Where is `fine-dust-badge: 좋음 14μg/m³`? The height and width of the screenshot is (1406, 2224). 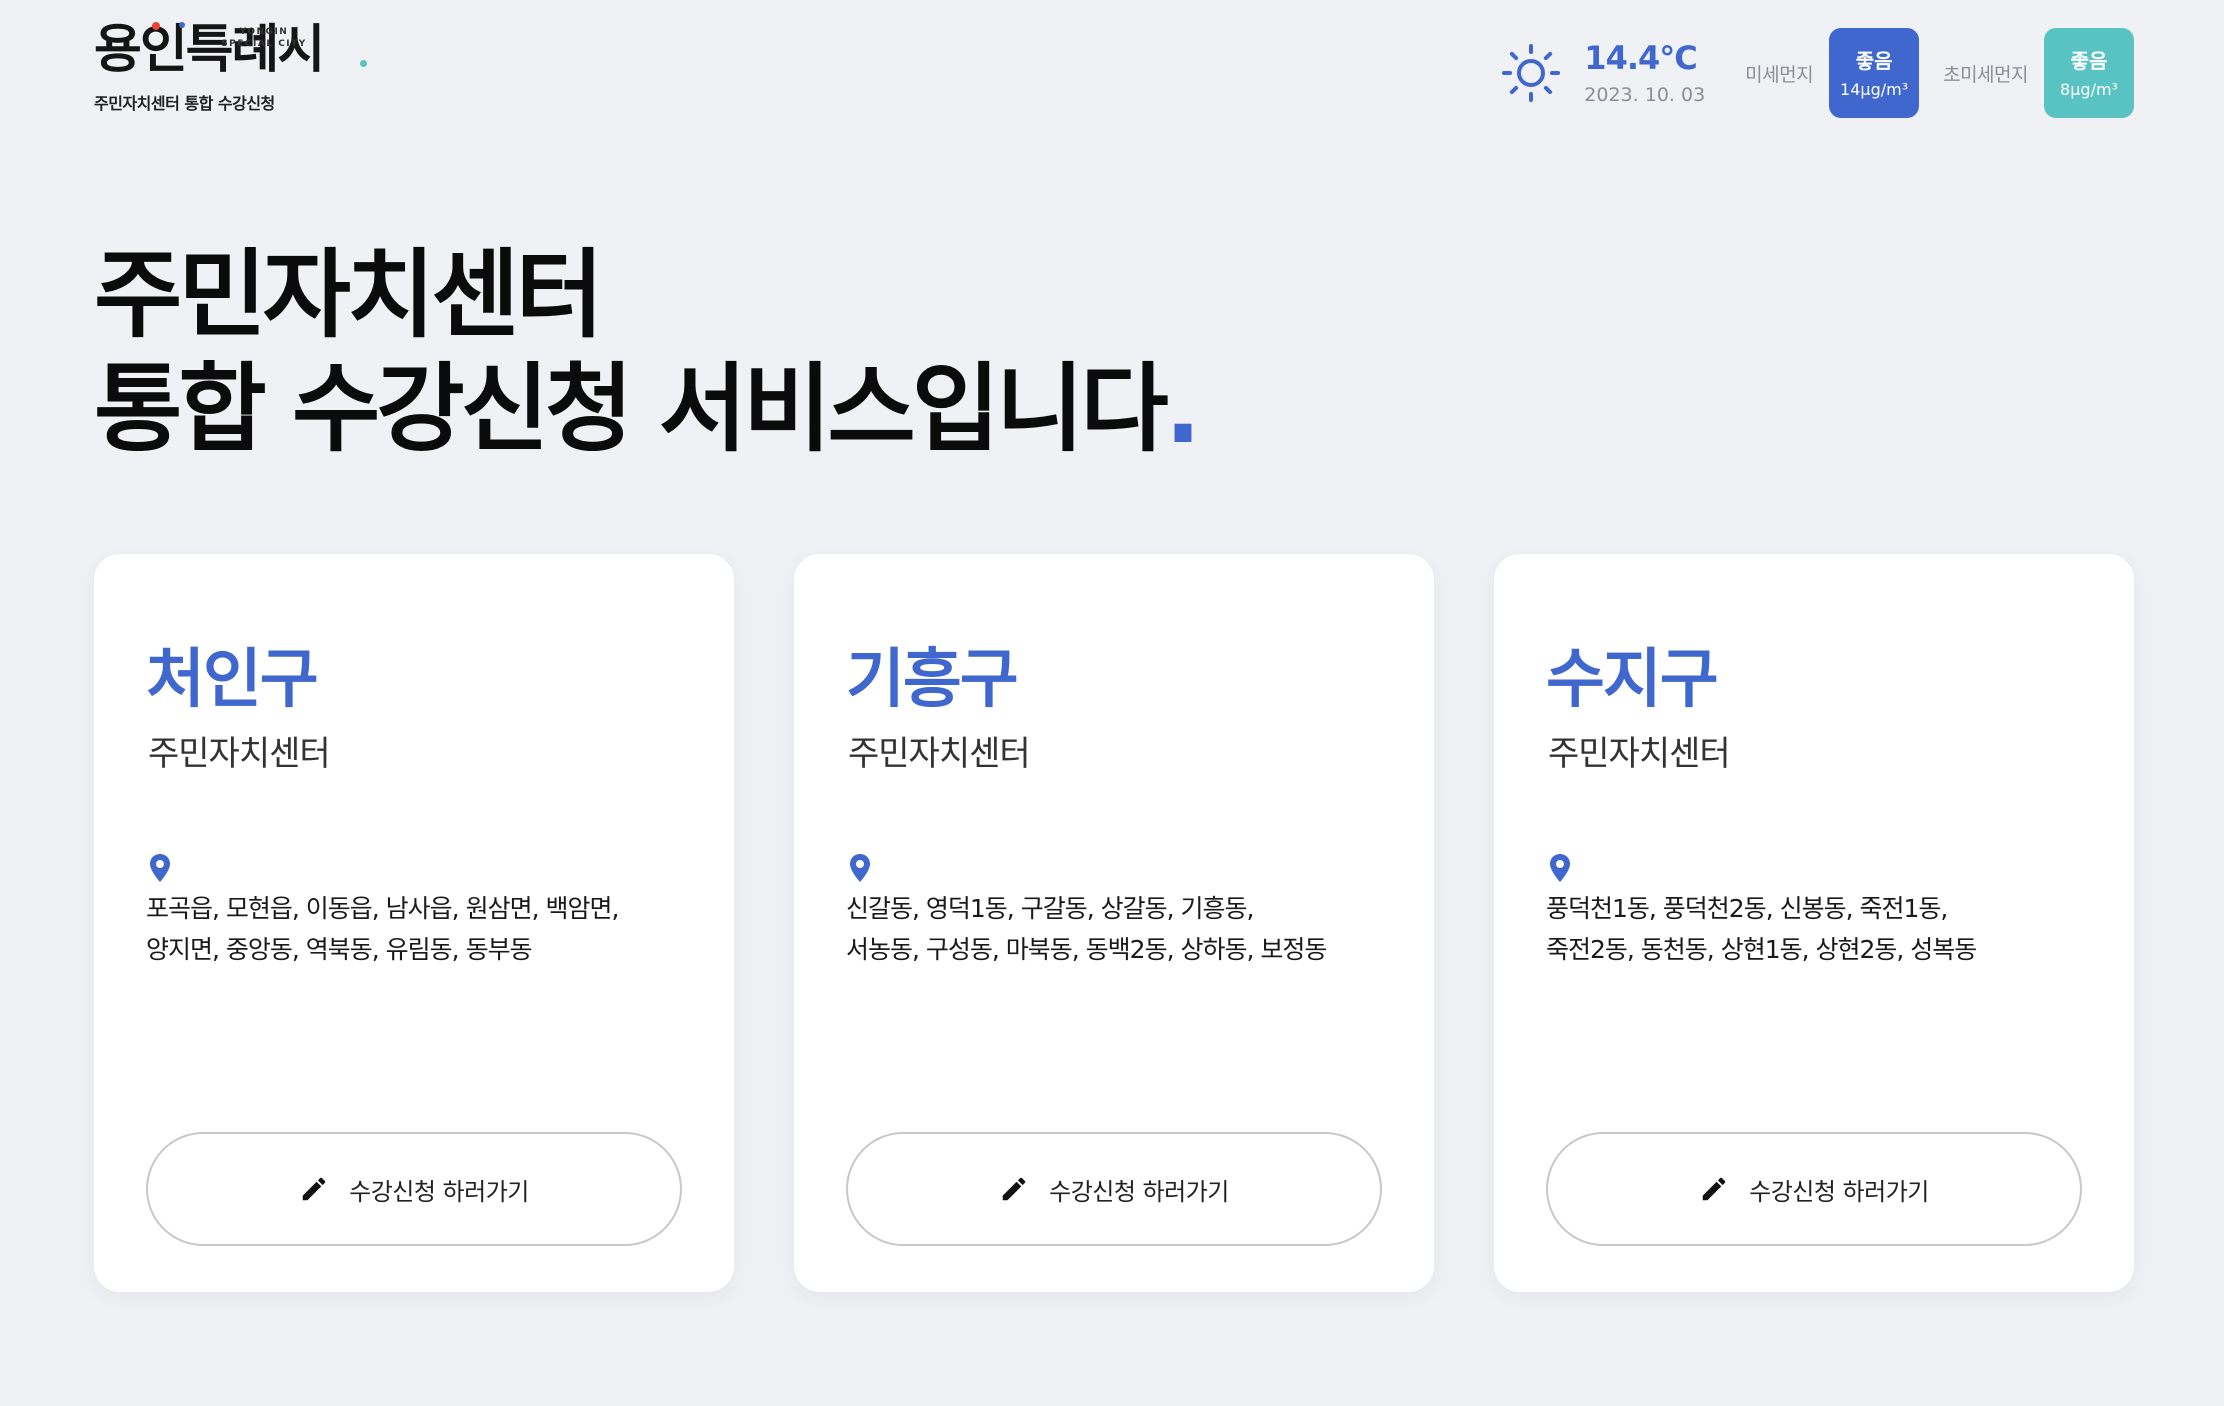 fine-dust-badge: 좋음 14μg/m³ is located at coordinates (1874, 73).